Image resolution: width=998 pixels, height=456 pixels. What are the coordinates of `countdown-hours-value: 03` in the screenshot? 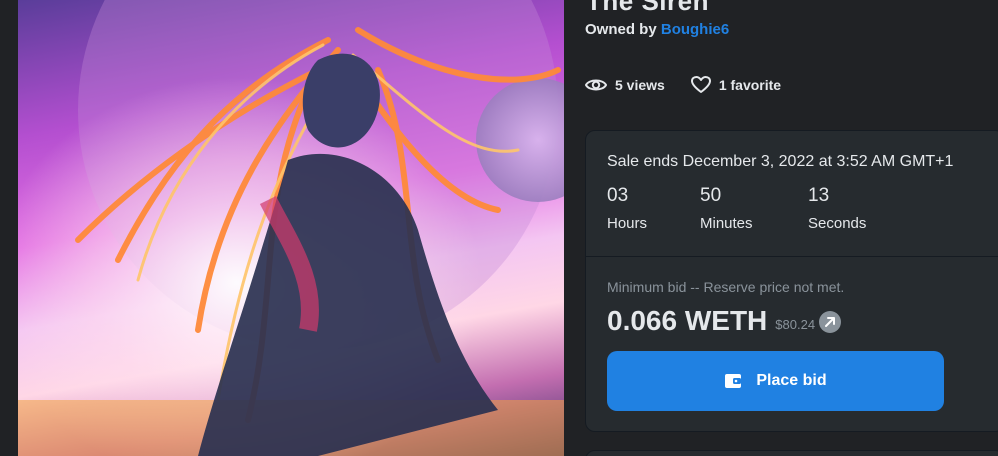 It's located at (618, 195).